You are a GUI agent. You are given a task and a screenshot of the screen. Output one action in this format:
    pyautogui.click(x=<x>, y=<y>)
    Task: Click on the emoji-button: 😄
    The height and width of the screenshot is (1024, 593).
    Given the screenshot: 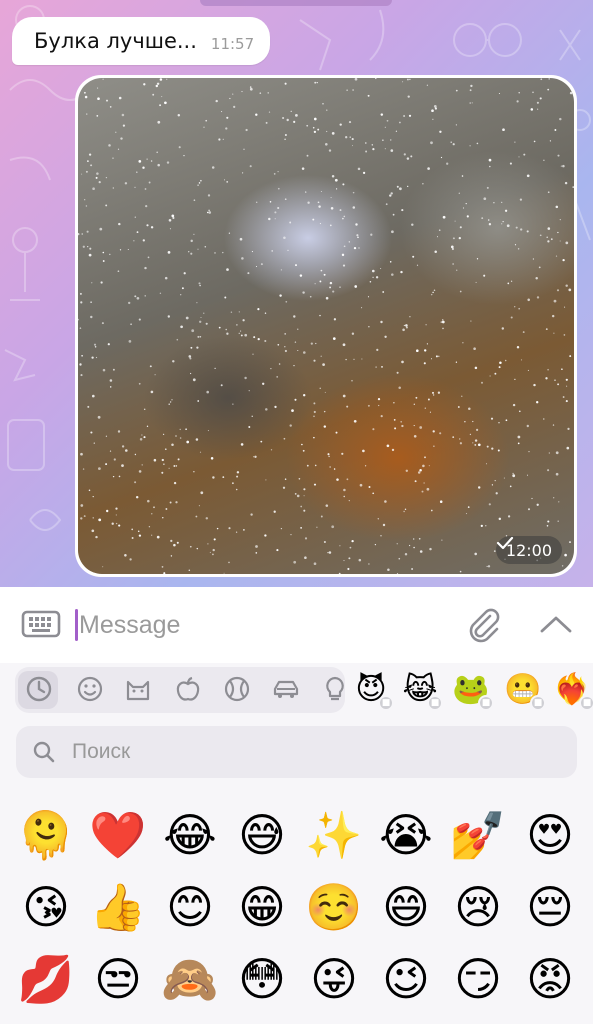 What is the action you would take?
    pyautogui.click(x=406, y=907)
    